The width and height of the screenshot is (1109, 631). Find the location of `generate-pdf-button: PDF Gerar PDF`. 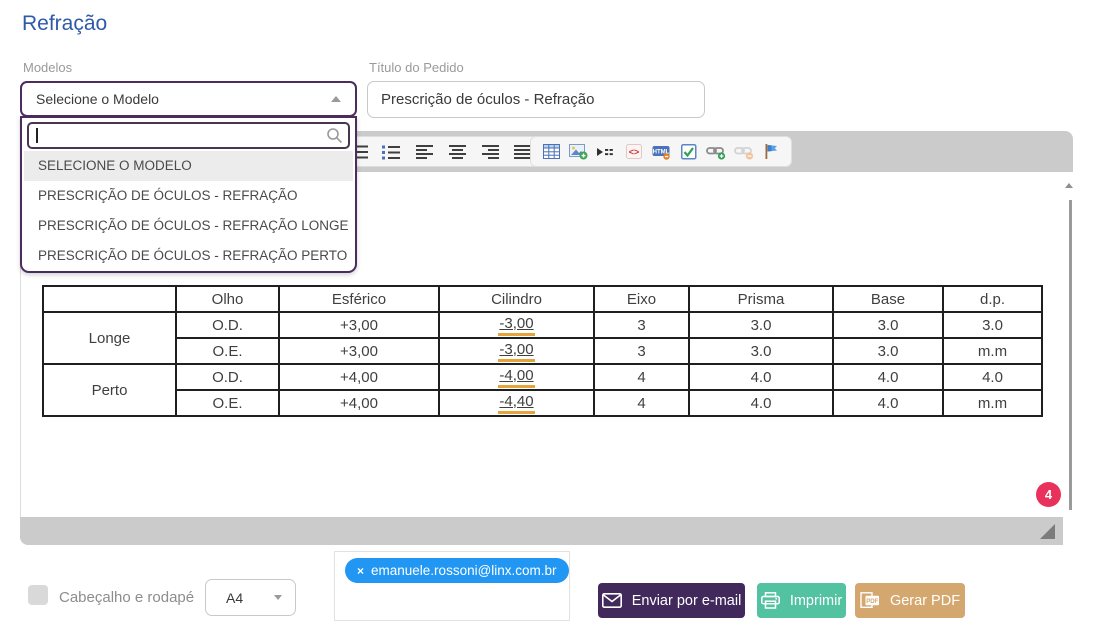

generate-pdf-button: PDF Gerar PDF is located at coordinates (910, 600).